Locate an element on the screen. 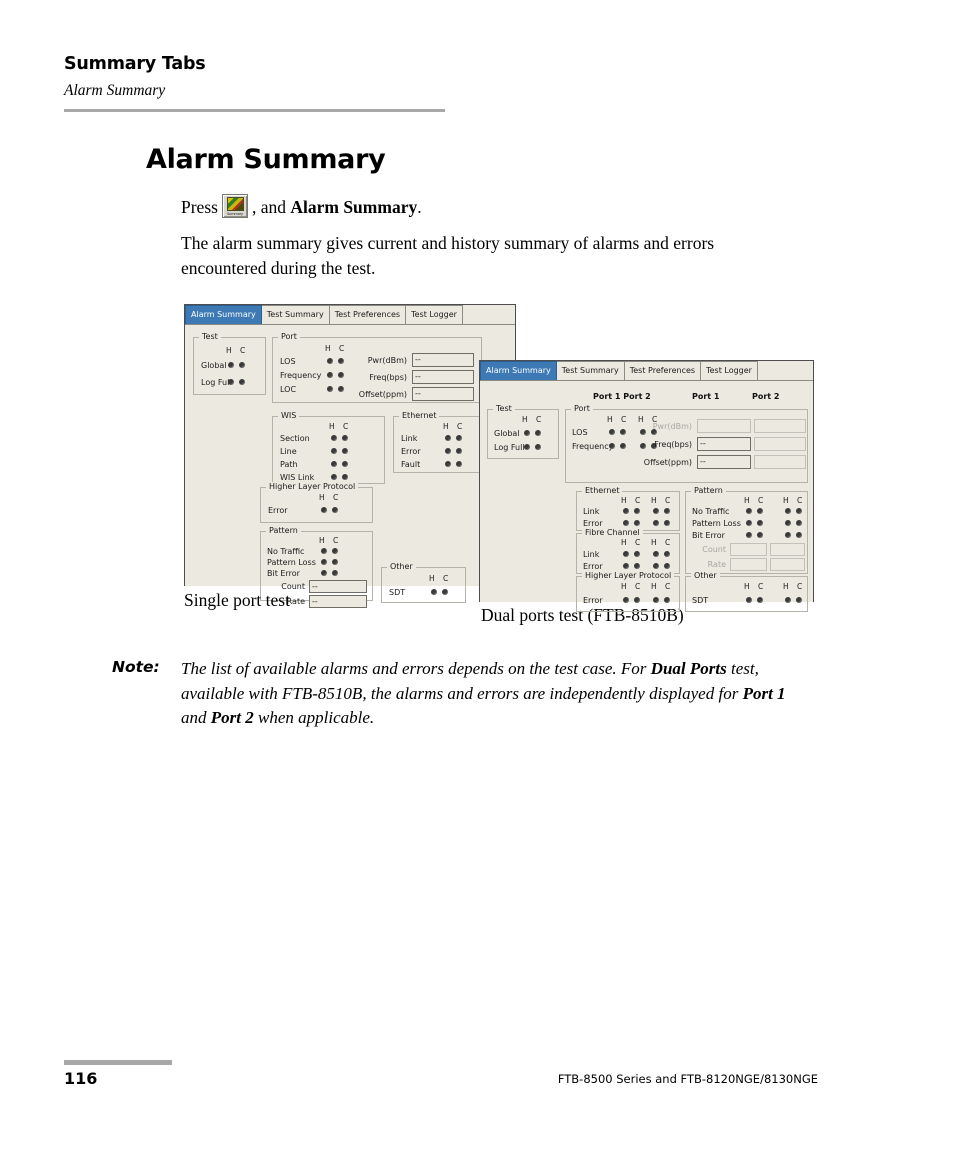 The image size is (954, 1159). dual-port-leds-frequency-p1 is located at coordinates (617, 446).